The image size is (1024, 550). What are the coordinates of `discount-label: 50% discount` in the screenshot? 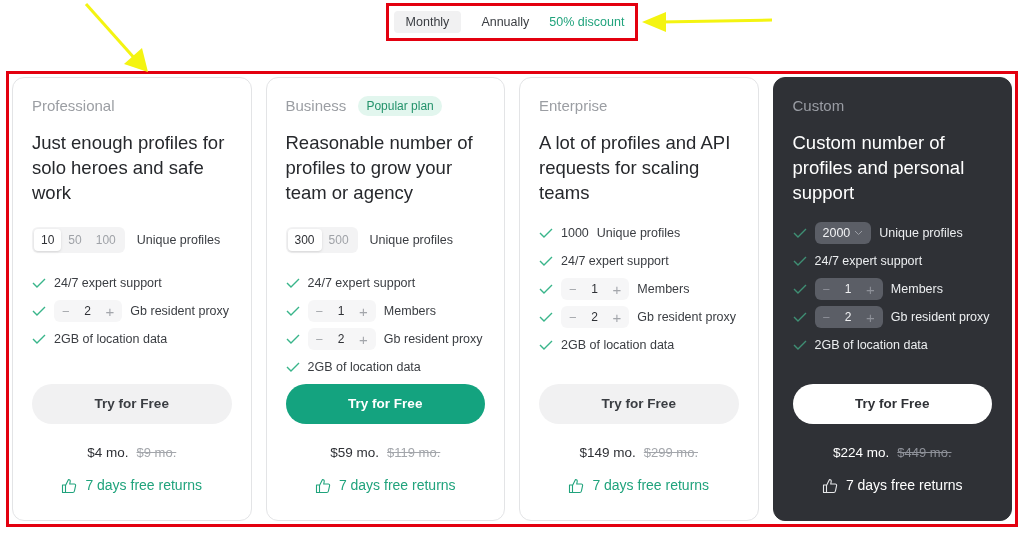 It's located at (587, 22).